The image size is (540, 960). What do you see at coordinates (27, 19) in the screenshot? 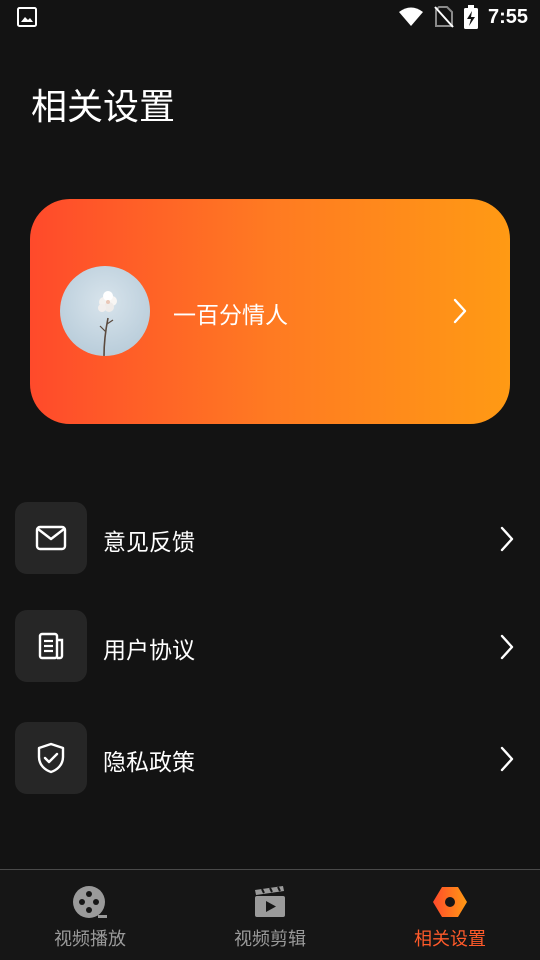
I see `image-icon` at bounding box center [27, 19].